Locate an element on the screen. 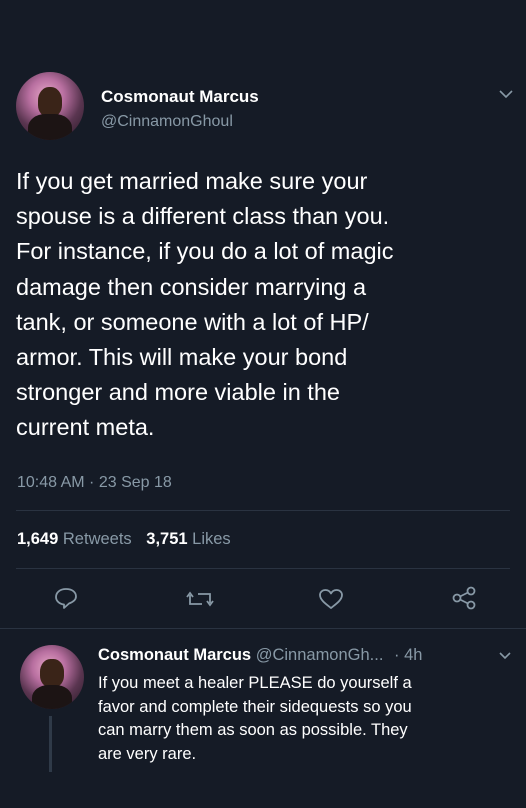  tweet-timestamp: 10:48 AM · 23 Sep 18 is located at coordinates (94, 483).